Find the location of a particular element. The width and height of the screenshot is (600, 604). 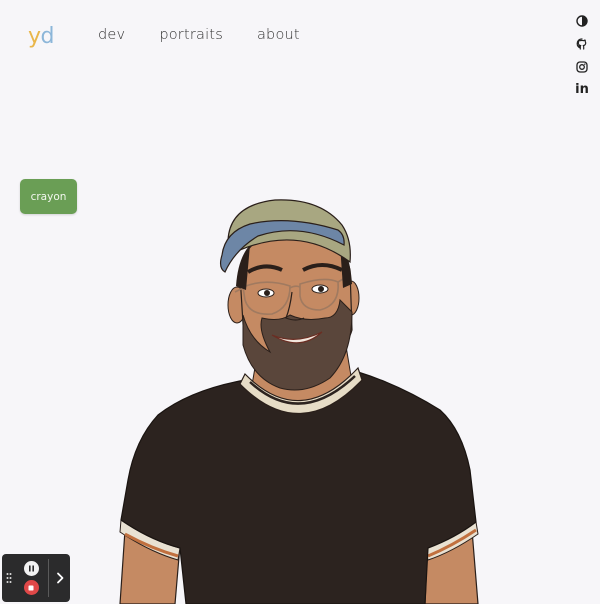

instagram-icon is located at coordinates (582, 67).